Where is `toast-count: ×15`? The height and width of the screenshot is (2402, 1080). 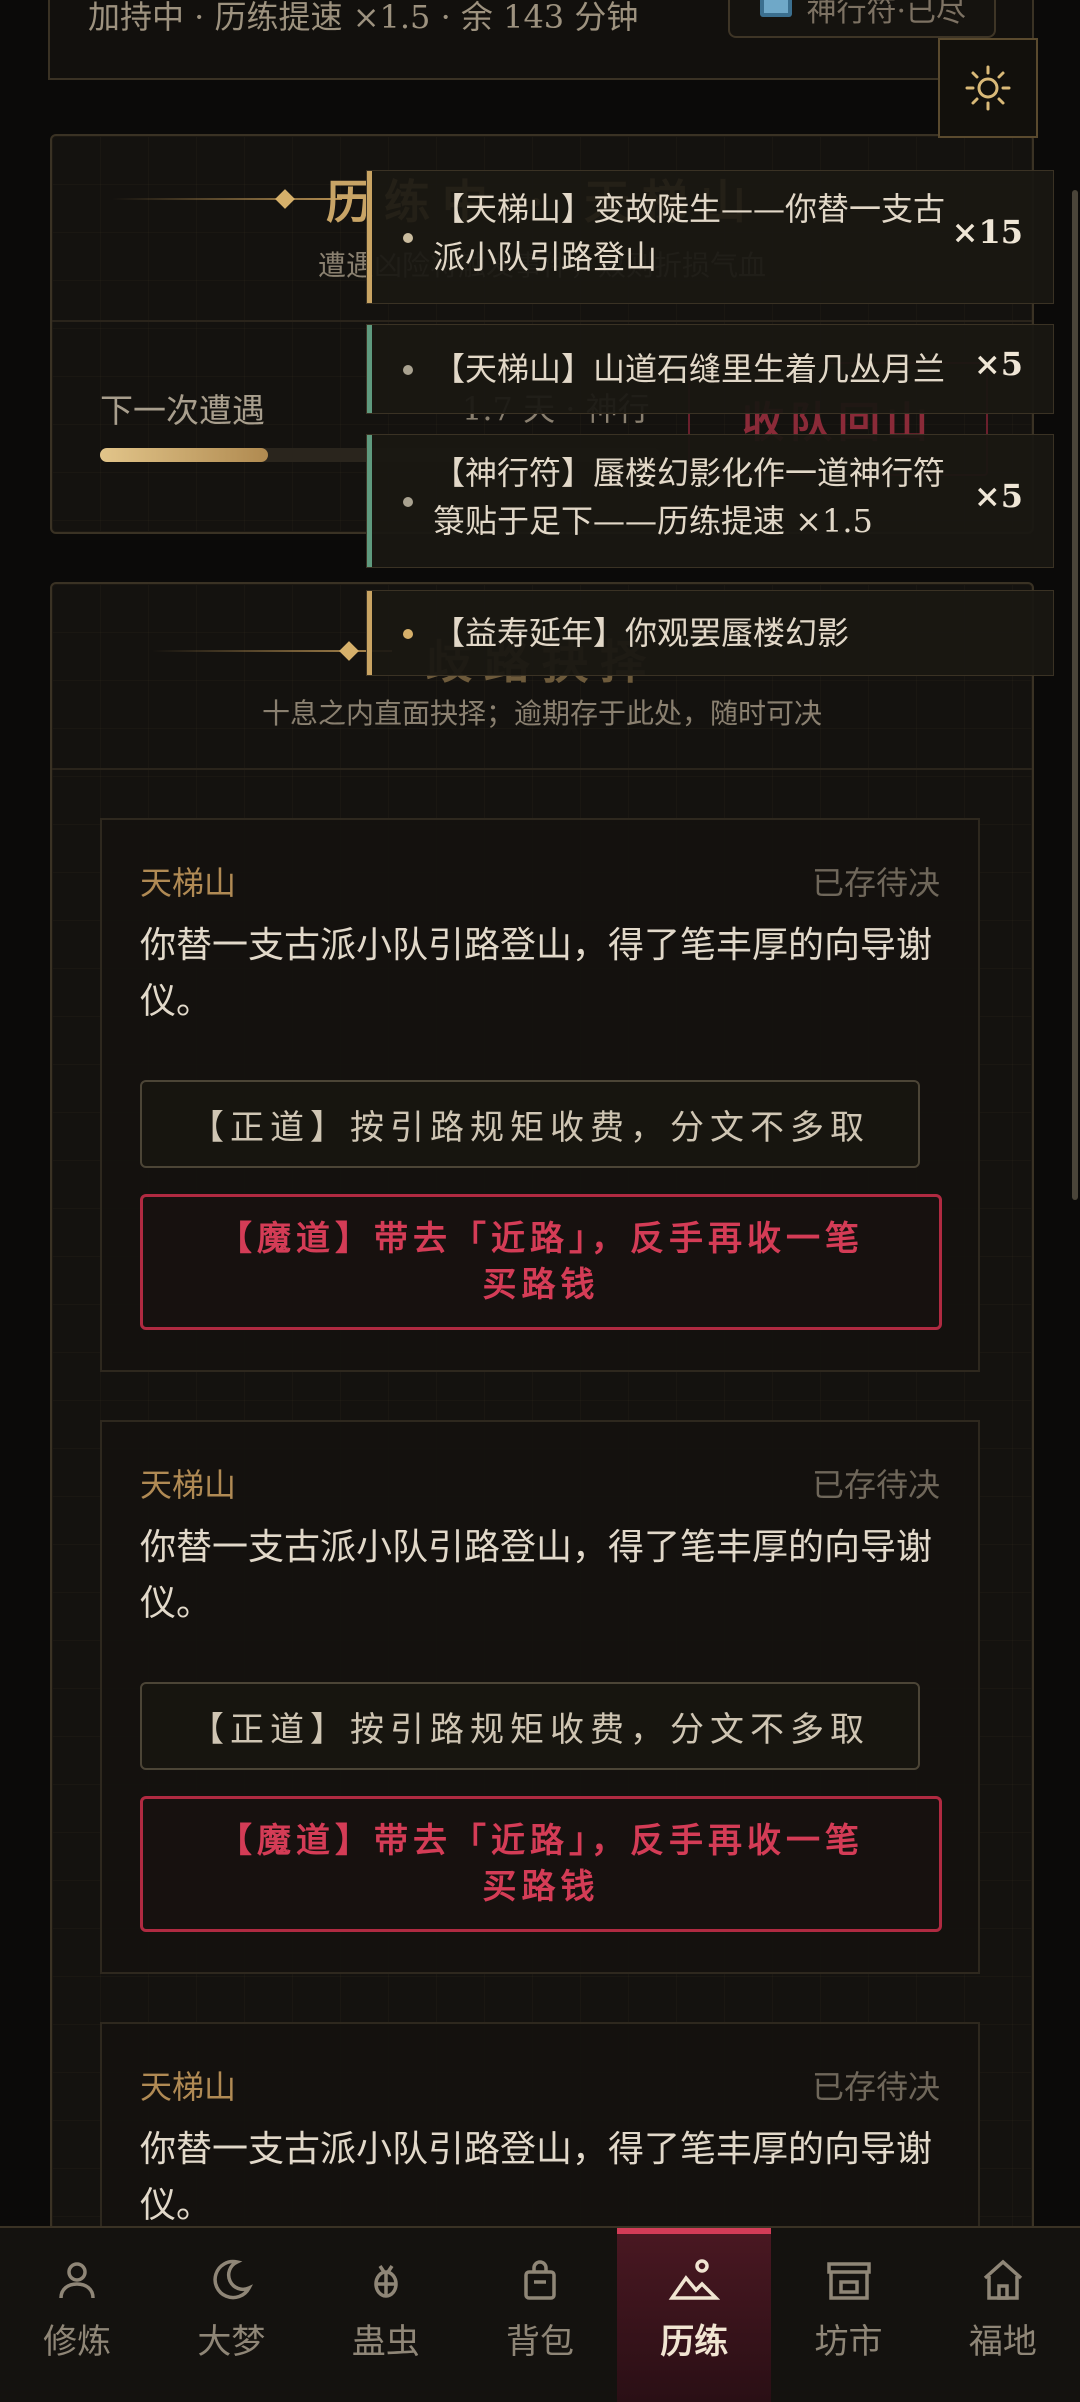
toast-count: ×15 is located at coordinates (987, 232).